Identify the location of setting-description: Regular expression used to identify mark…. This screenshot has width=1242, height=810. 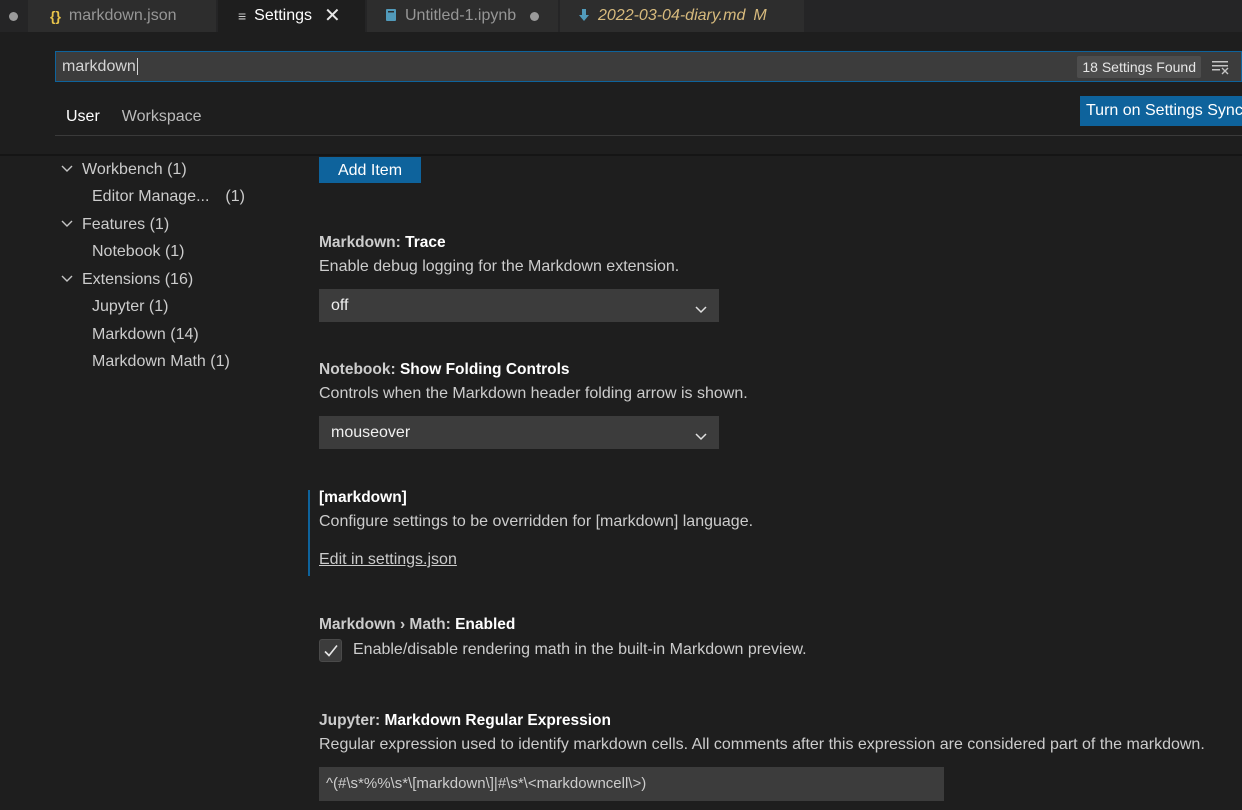
(762, 744).